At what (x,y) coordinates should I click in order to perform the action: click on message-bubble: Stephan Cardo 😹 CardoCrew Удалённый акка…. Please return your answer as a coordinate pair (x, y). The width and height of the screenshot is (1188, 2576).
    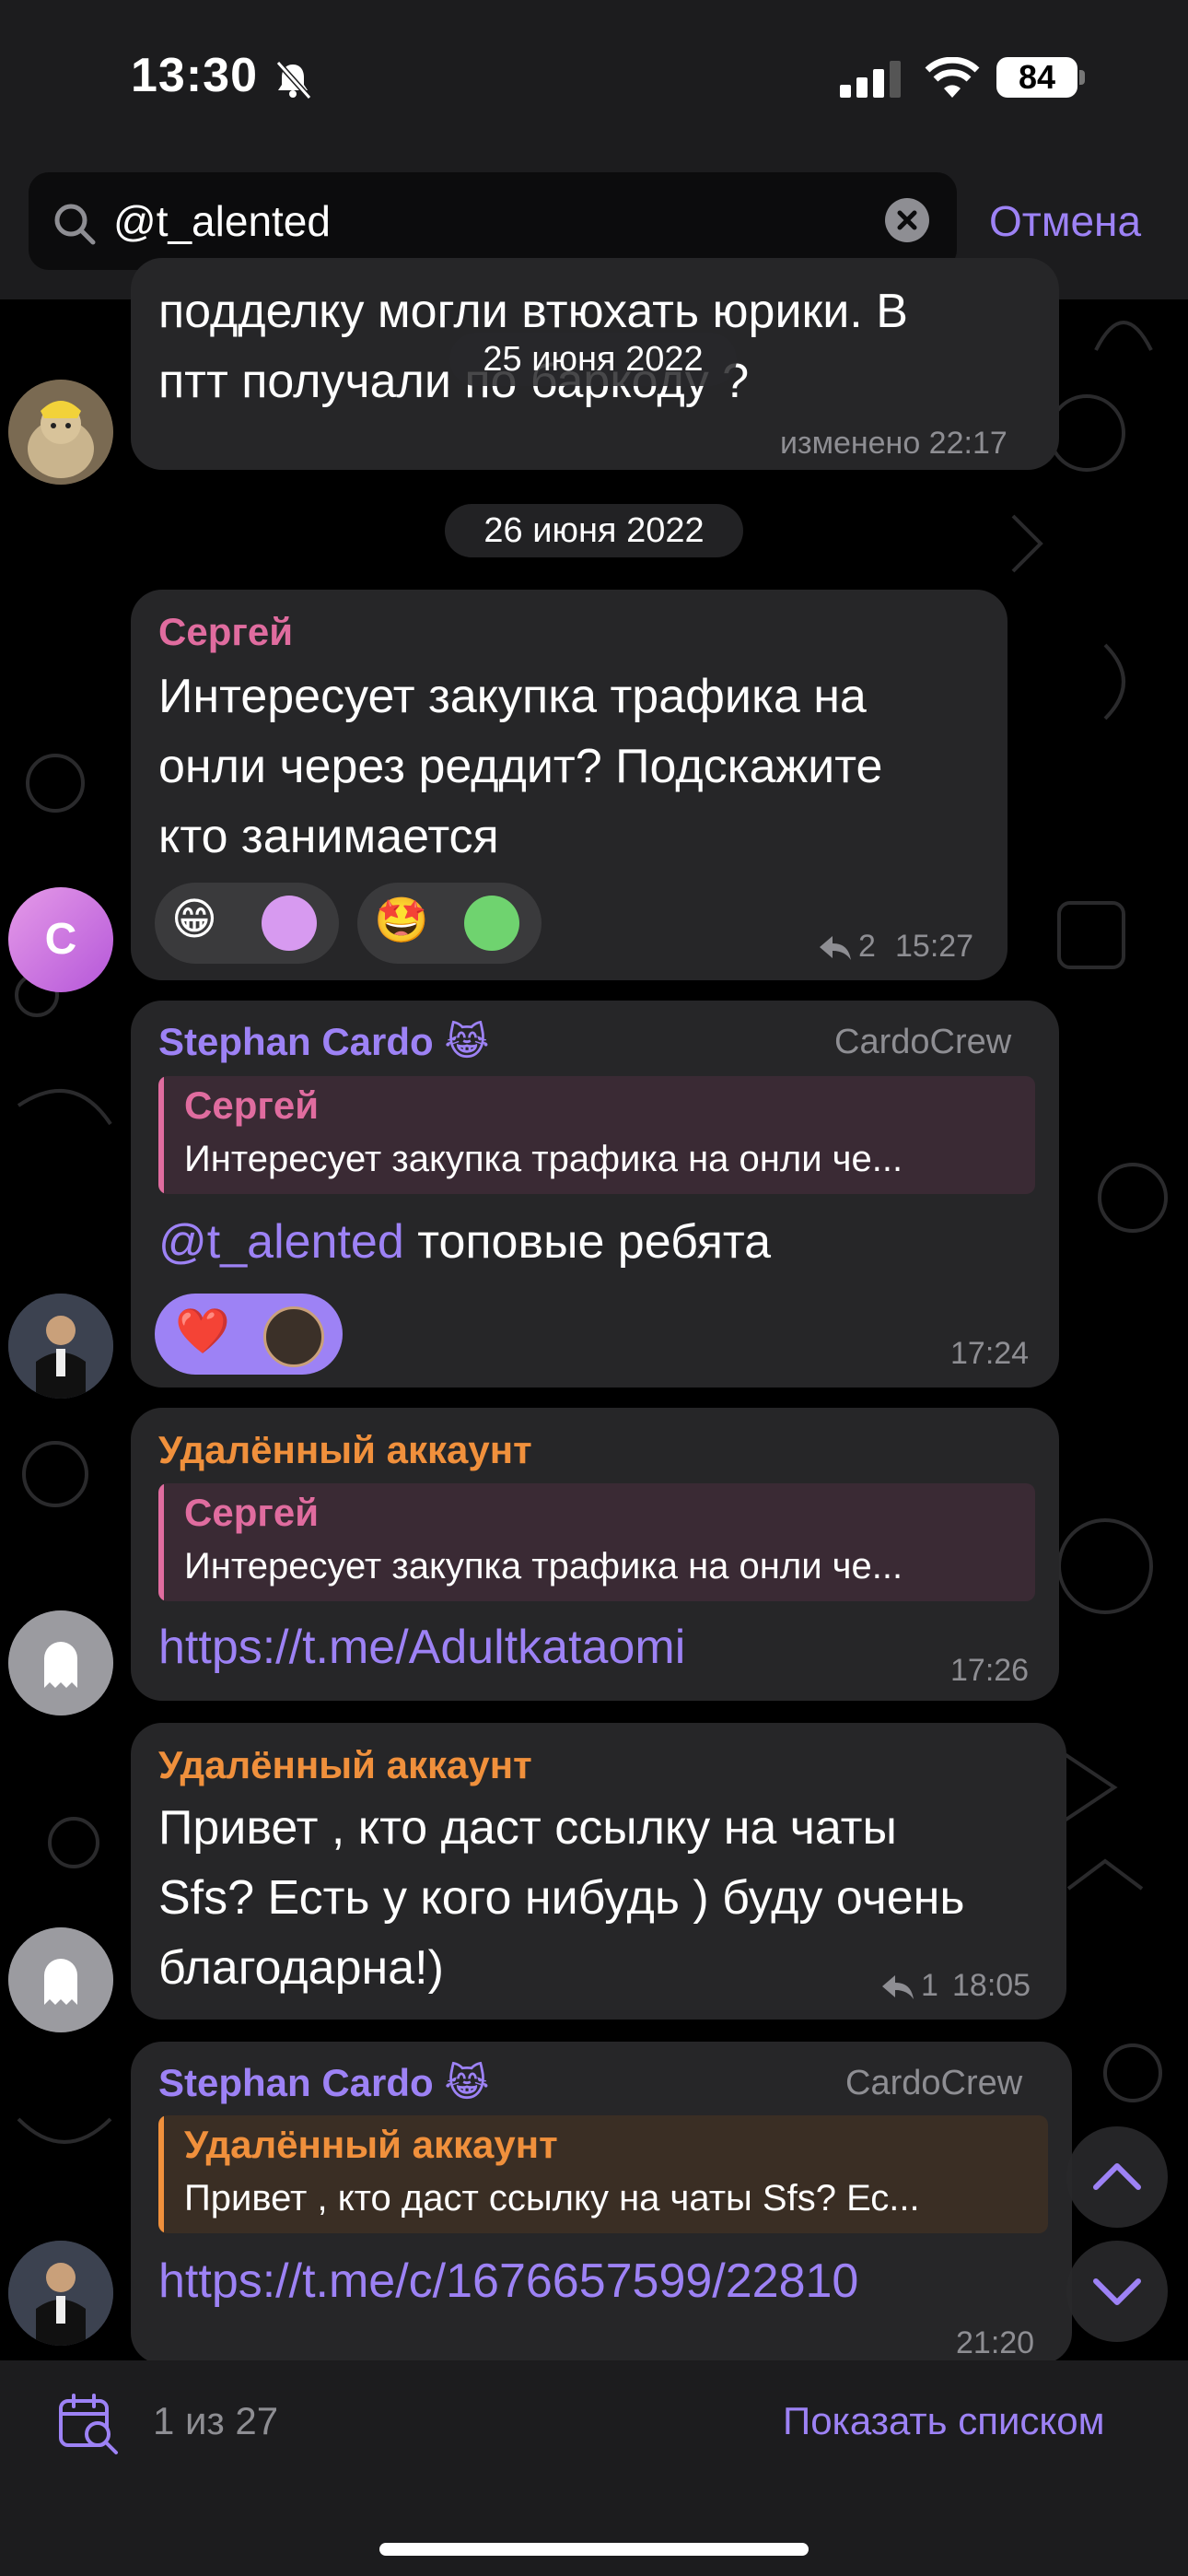
    Looking at the image, I should click on (601, 2203).